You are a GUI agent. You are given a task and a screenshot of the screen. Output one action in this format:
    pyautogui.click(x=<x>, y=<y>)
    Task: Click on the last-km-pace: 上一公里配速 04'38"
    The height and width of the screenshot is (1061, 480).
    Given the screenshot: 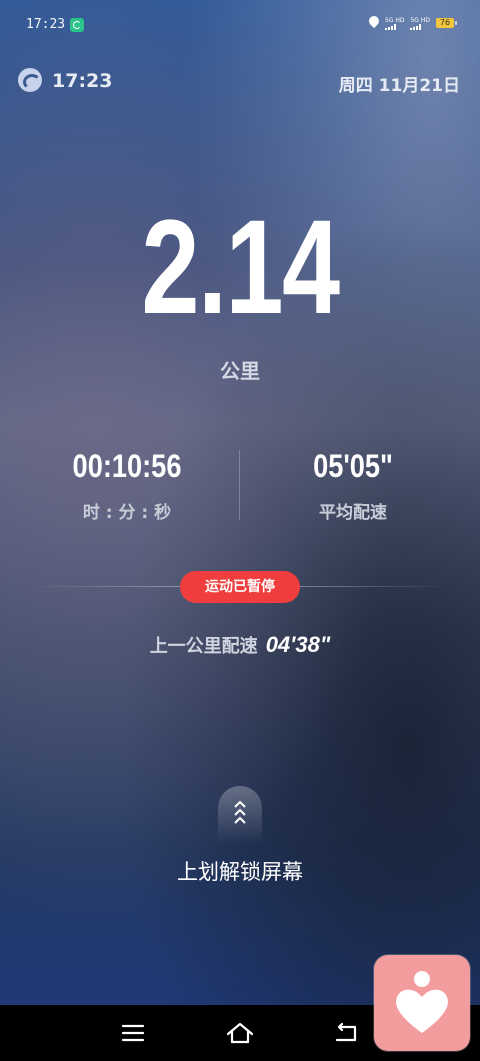 What is the action you would take?
    pyautogui.click(x=240, y=645)
    